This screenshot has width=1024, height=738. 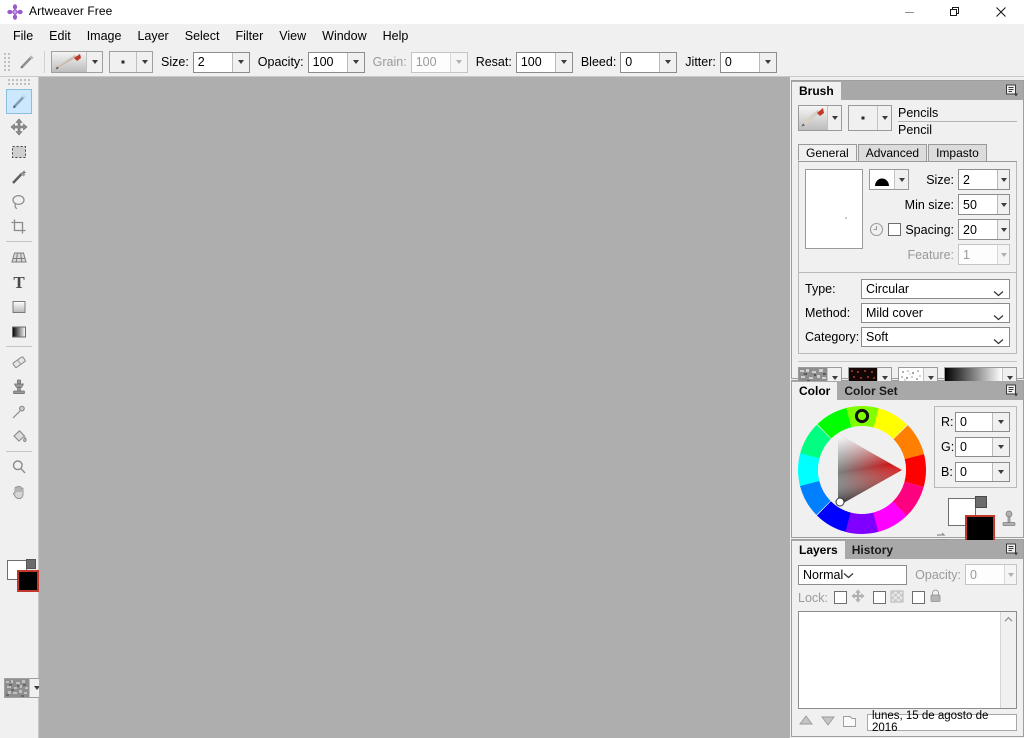 I want to click on brush-tool, so click(x=19, y=101).